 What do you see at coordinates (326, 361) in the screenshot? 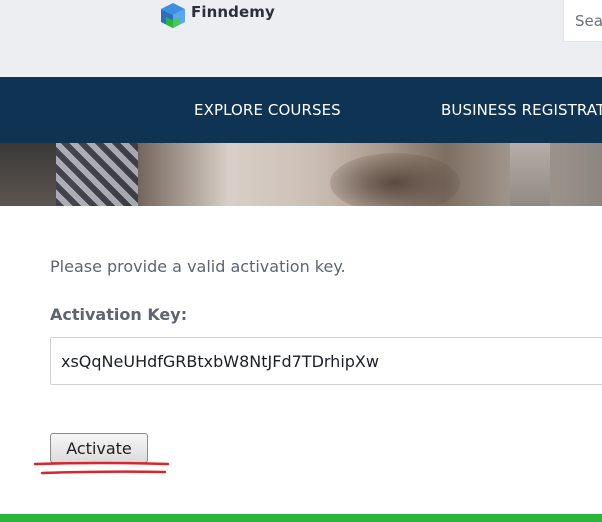
I see `activation-key-input` at bounding box center [326, 361].